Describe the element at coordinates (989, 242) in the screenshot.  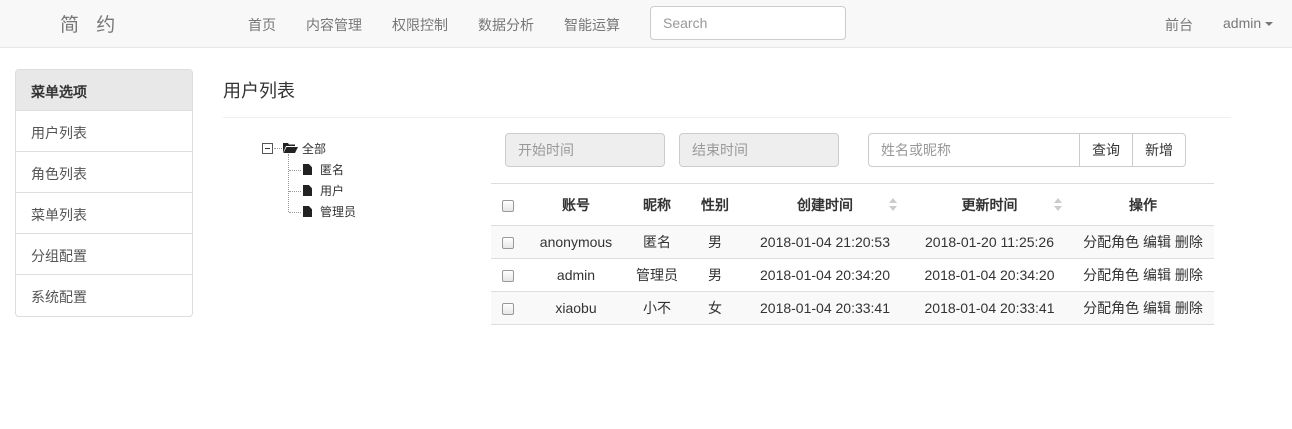
I see `cell-updated: 2018-01-20 11:25:26` at that location.